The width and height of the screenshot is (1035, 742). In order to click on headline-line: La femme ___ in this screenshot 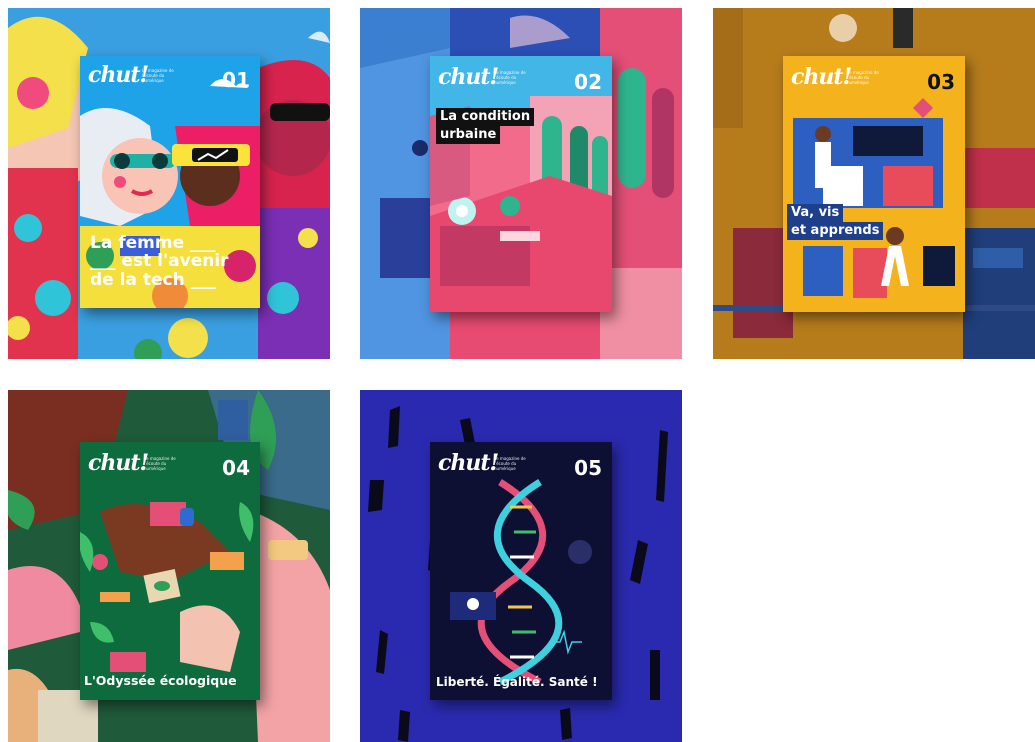, I will do `click(153, 243)`.